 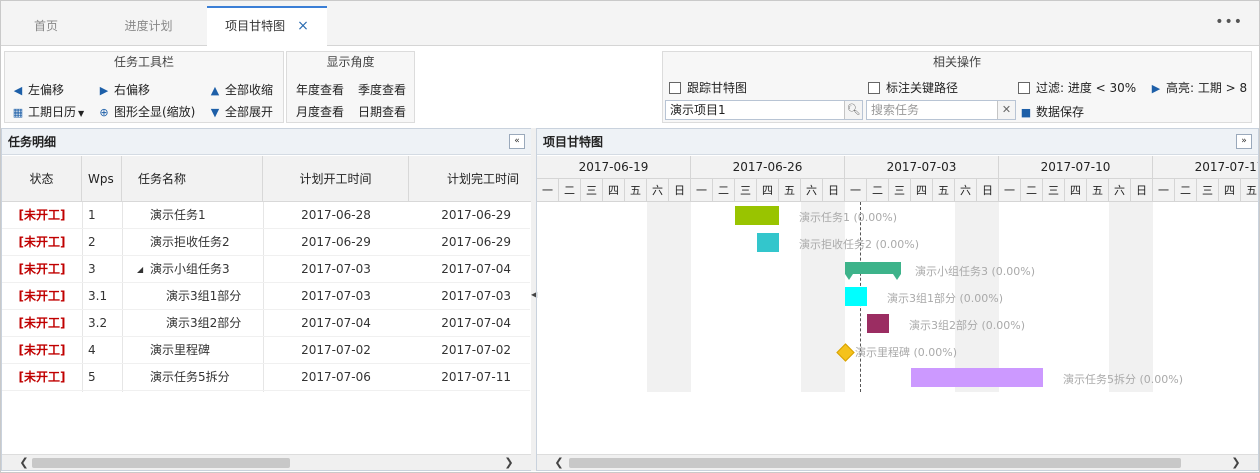 I want to click on collapse-right-icon: », so click(x=1244, y=141).